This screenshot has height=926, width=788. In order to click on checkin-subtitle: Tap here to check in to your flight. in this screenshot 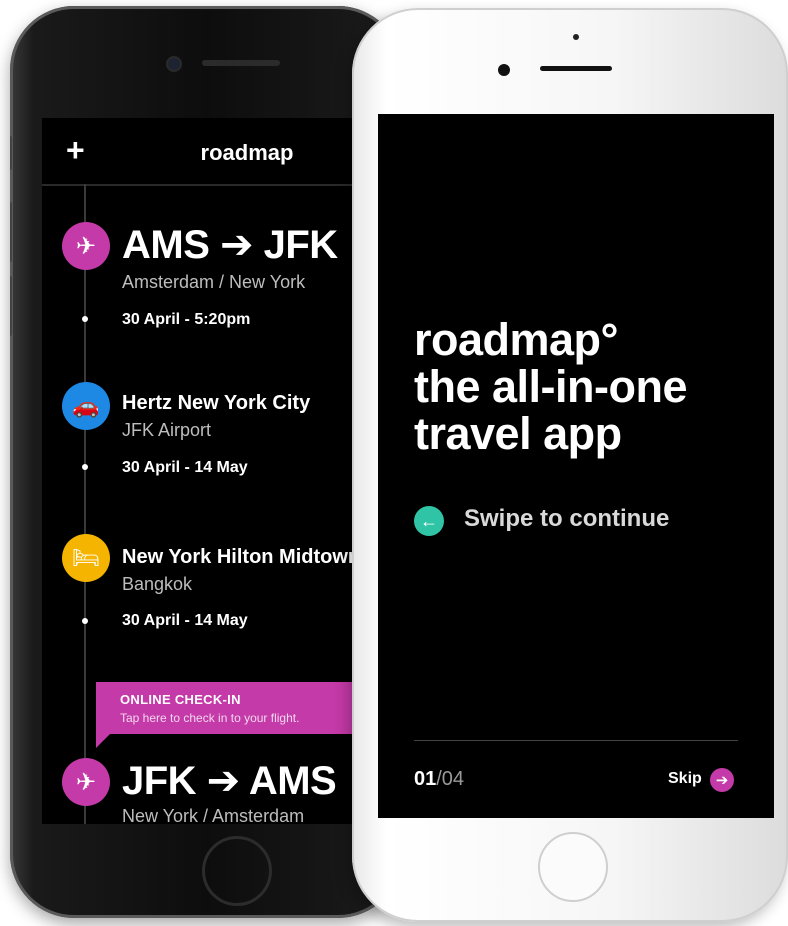, I will do `click(210, 718)`.